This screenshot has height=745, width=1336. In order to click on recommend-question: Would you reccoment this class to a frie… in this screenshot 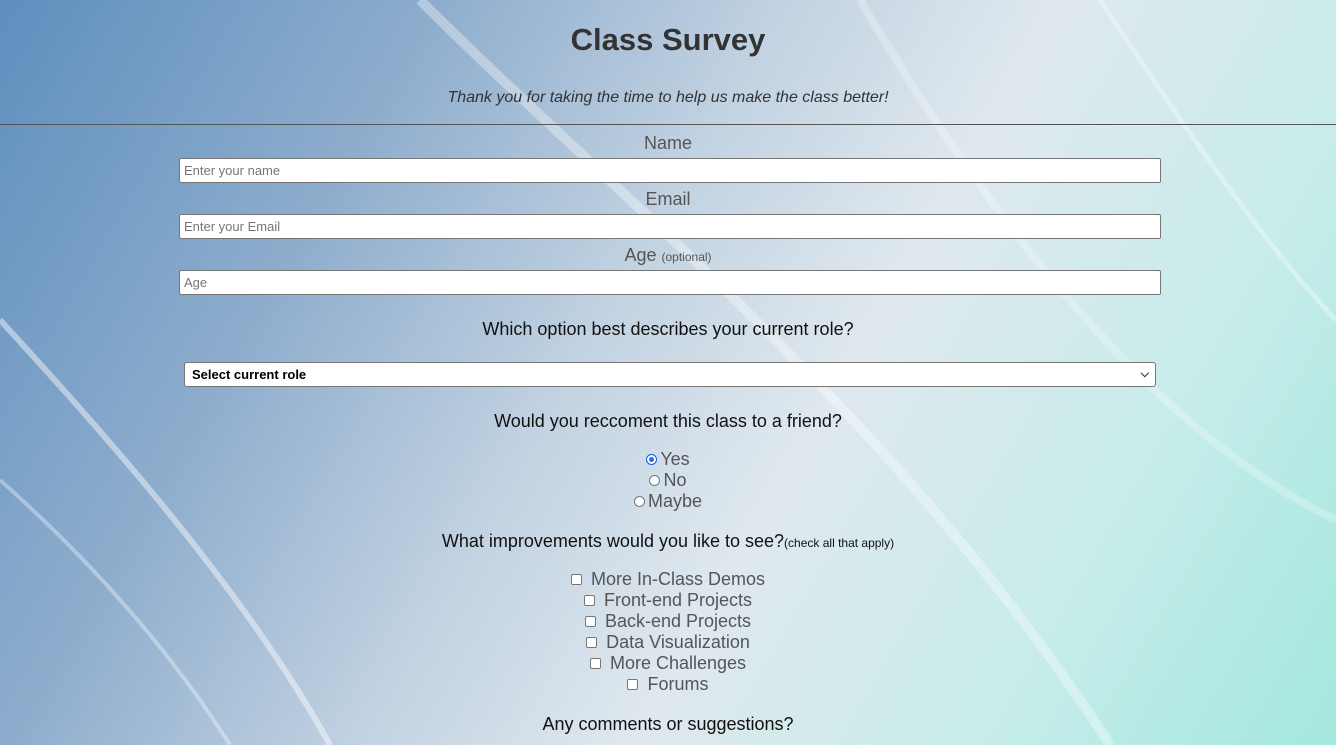, I will do `click(668, 421)`.